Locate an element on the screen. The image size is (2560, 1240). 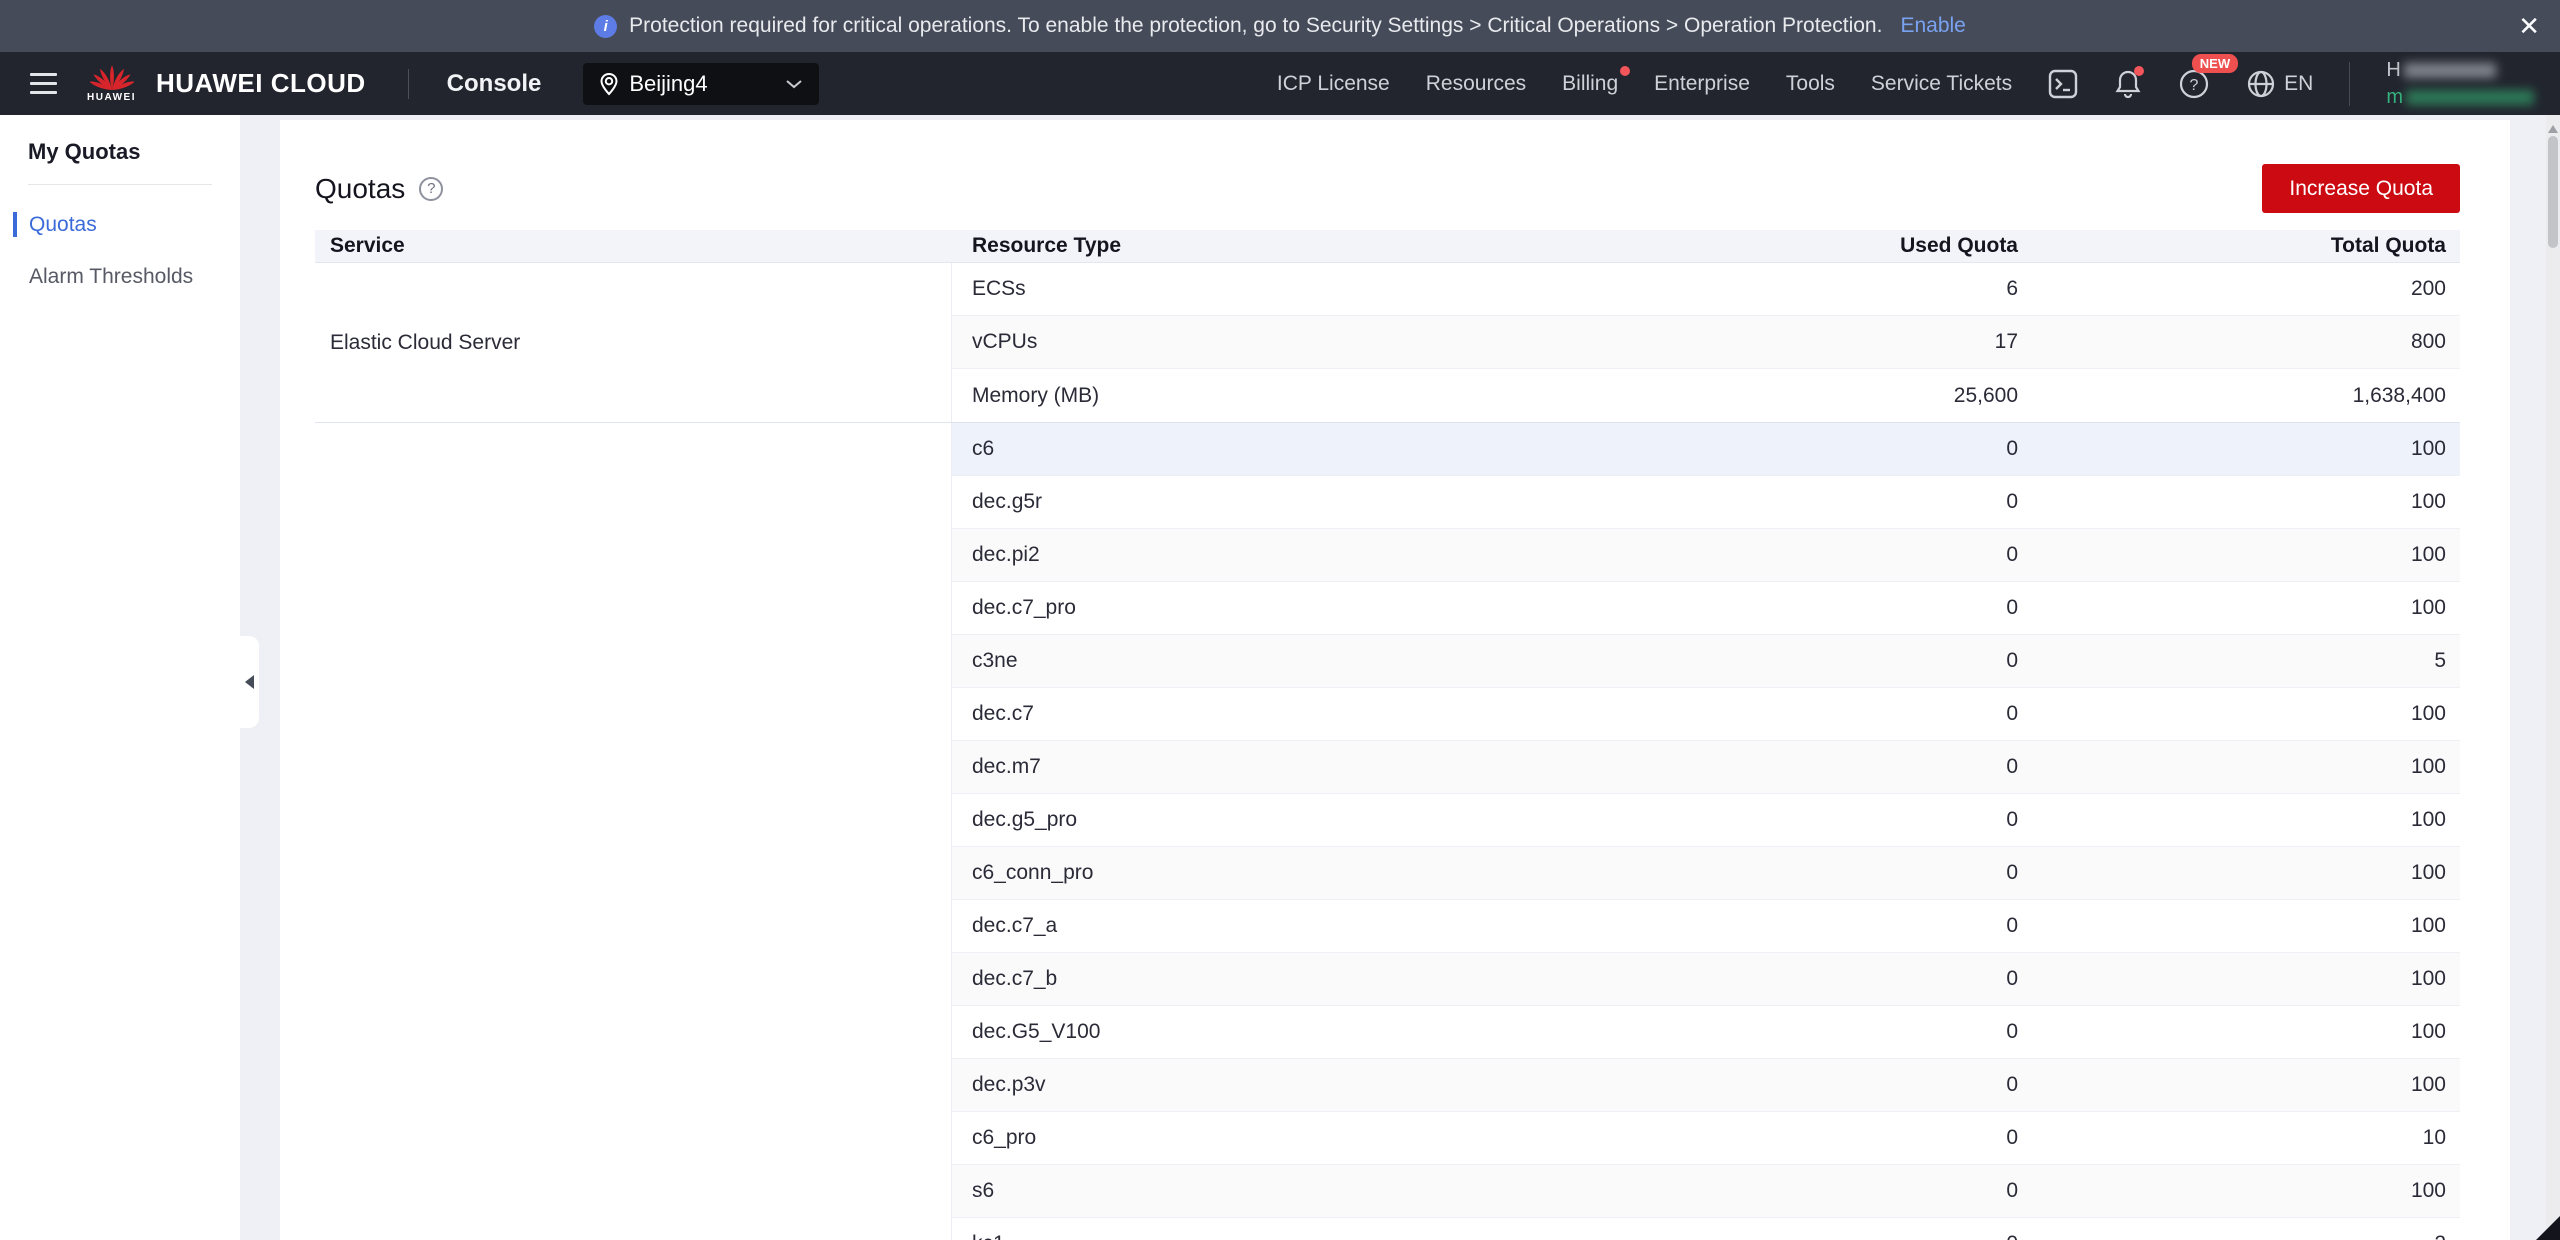
region-value: Beijing4 is located at coordinates (668, 83).